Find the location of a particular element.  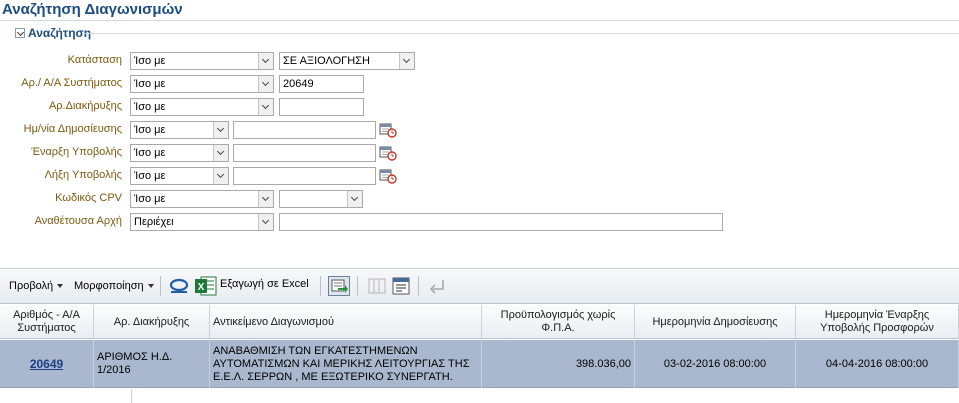

contracting-authority-row: Αναθέτουσα Αρχή Περιέχει is located at coordinates (479, 222).